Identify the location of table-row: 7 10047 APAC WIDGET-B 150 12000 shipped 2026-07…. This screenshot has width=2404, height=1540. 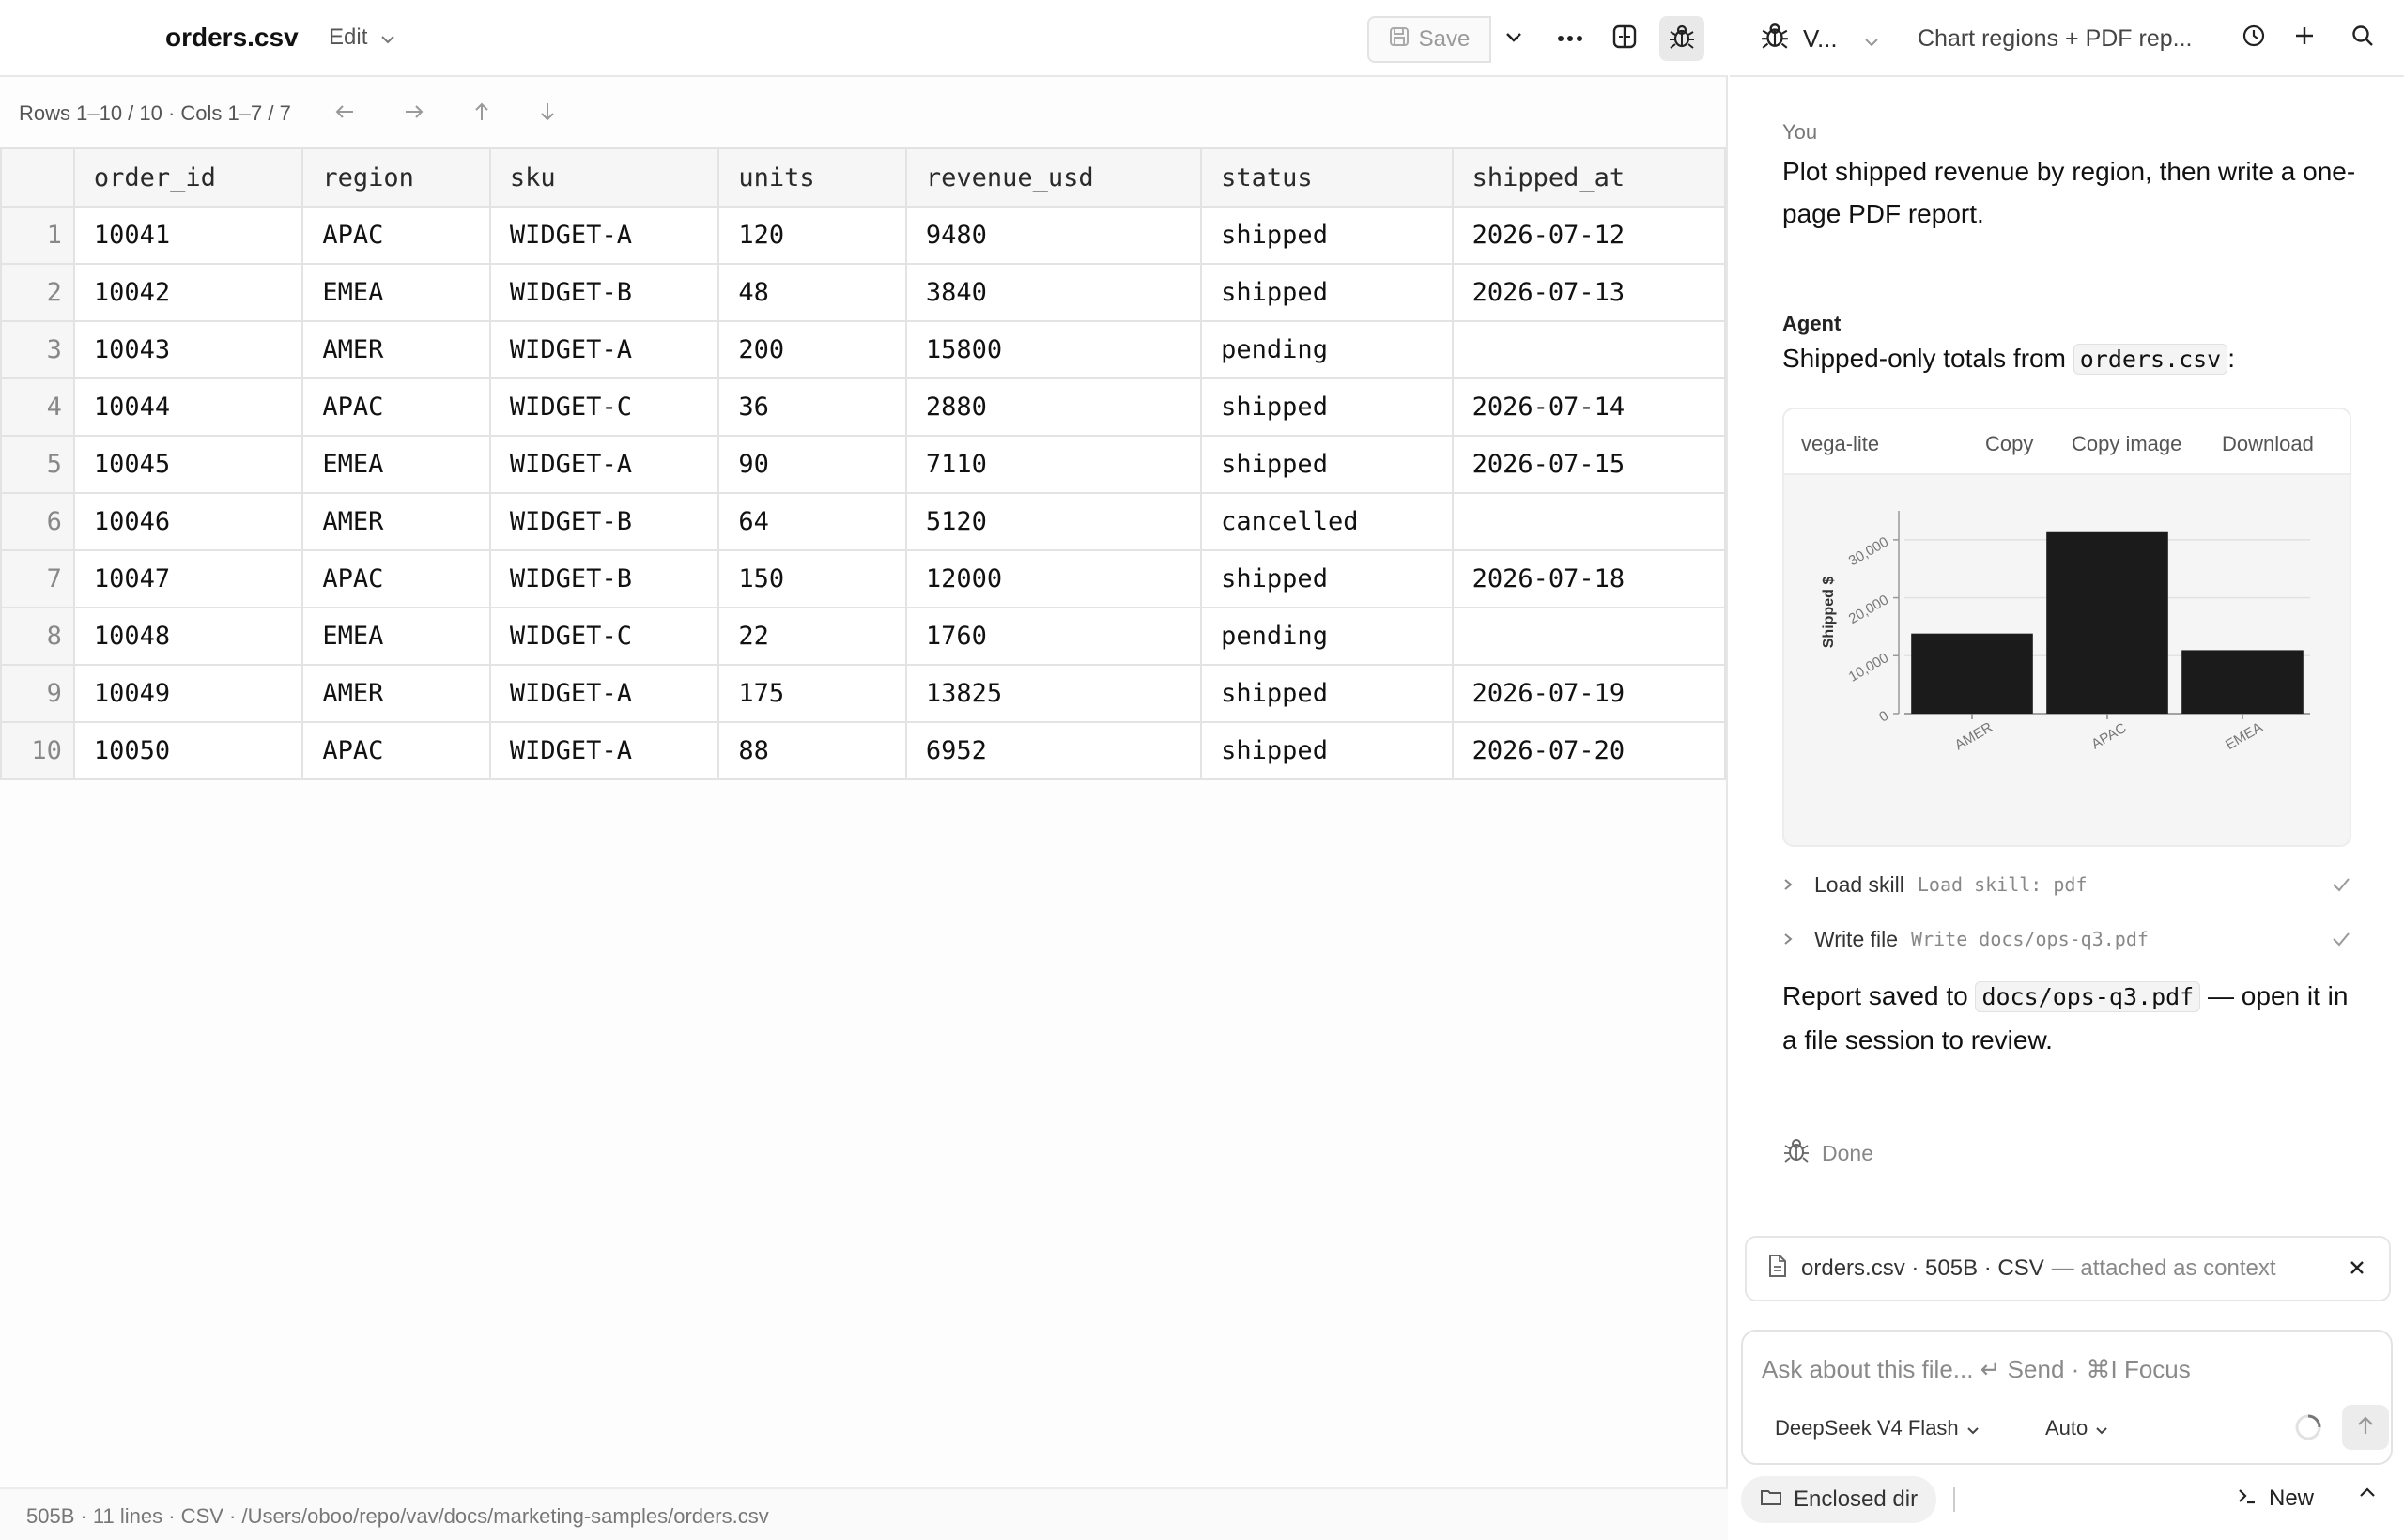
(863, 578).